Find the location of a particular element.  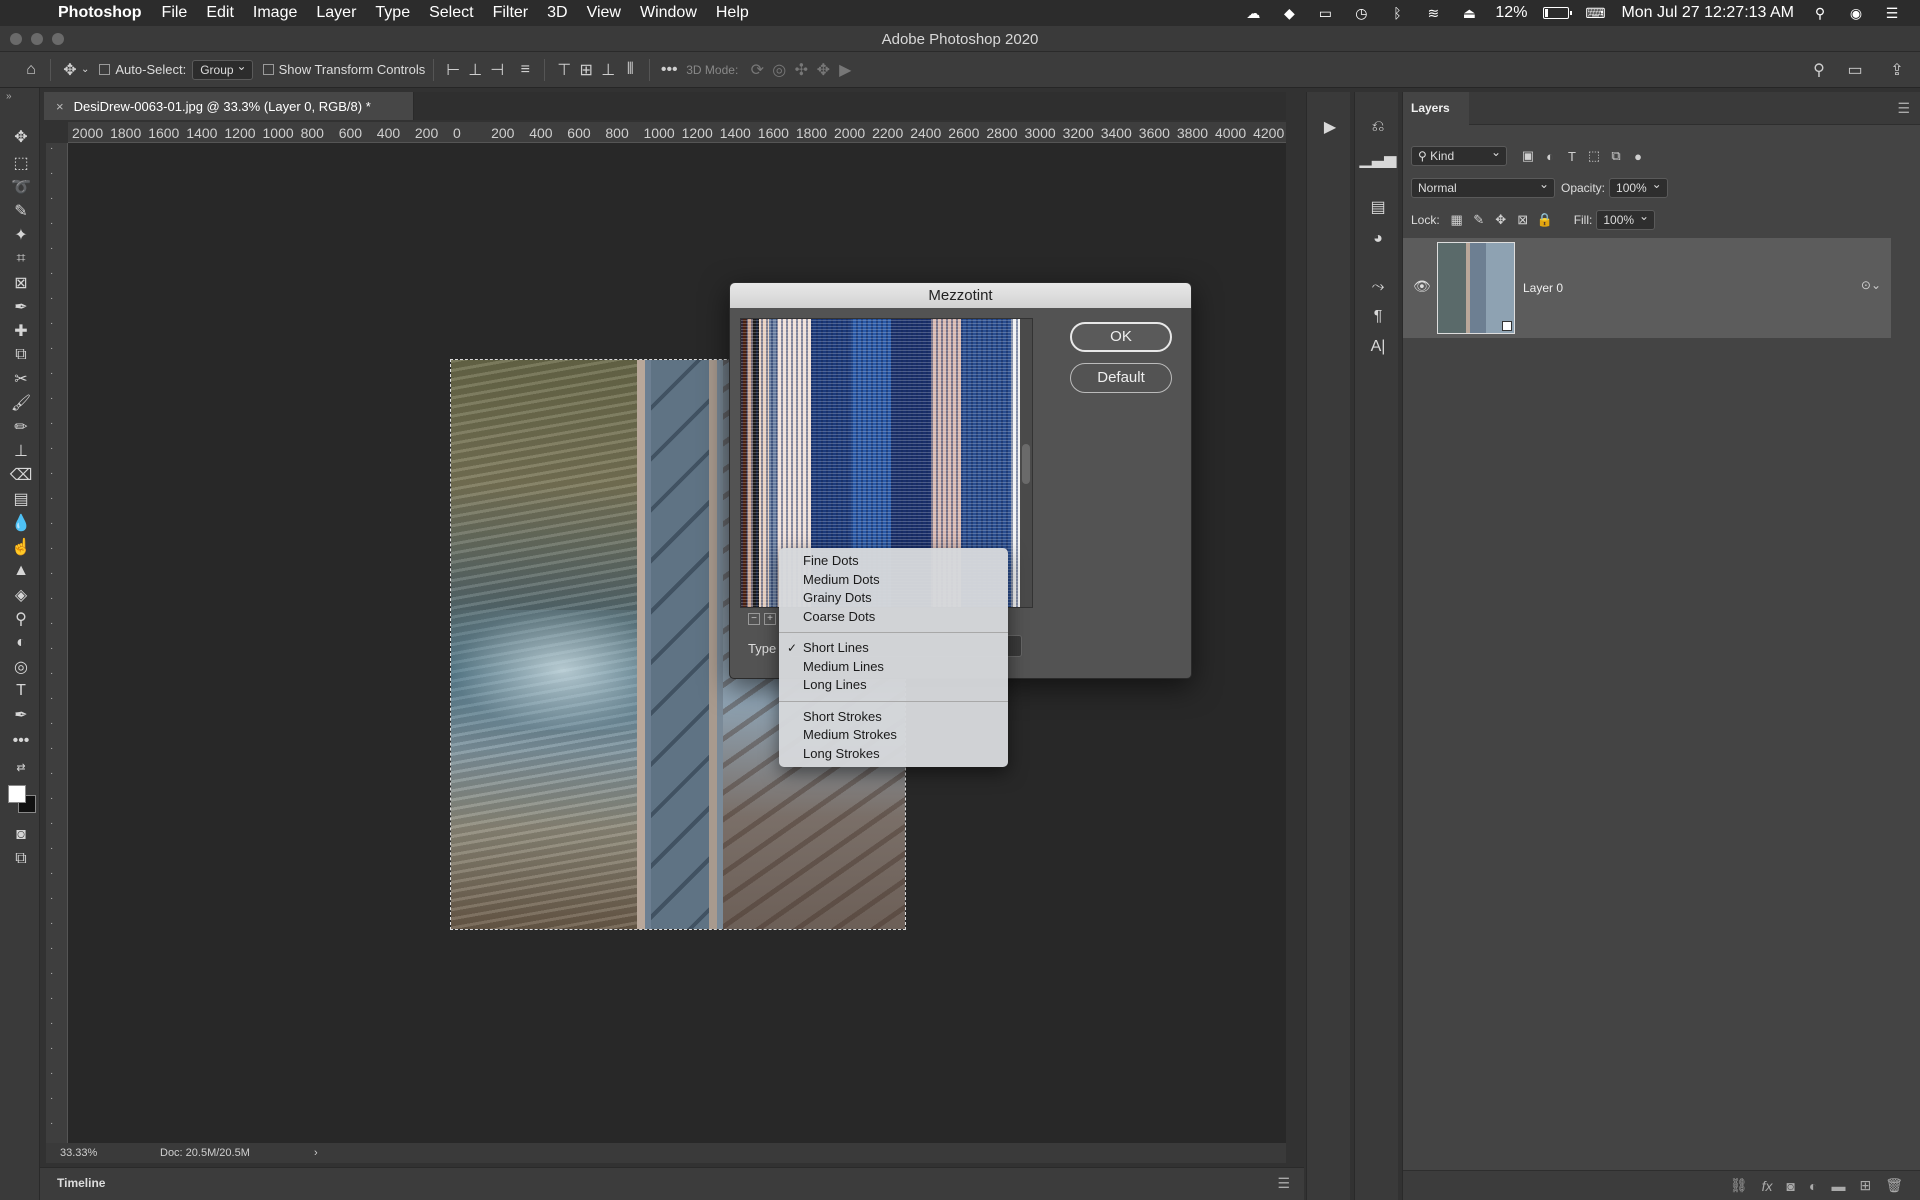

wifi-icon: ≋ is located at coordinates (1433, 13).